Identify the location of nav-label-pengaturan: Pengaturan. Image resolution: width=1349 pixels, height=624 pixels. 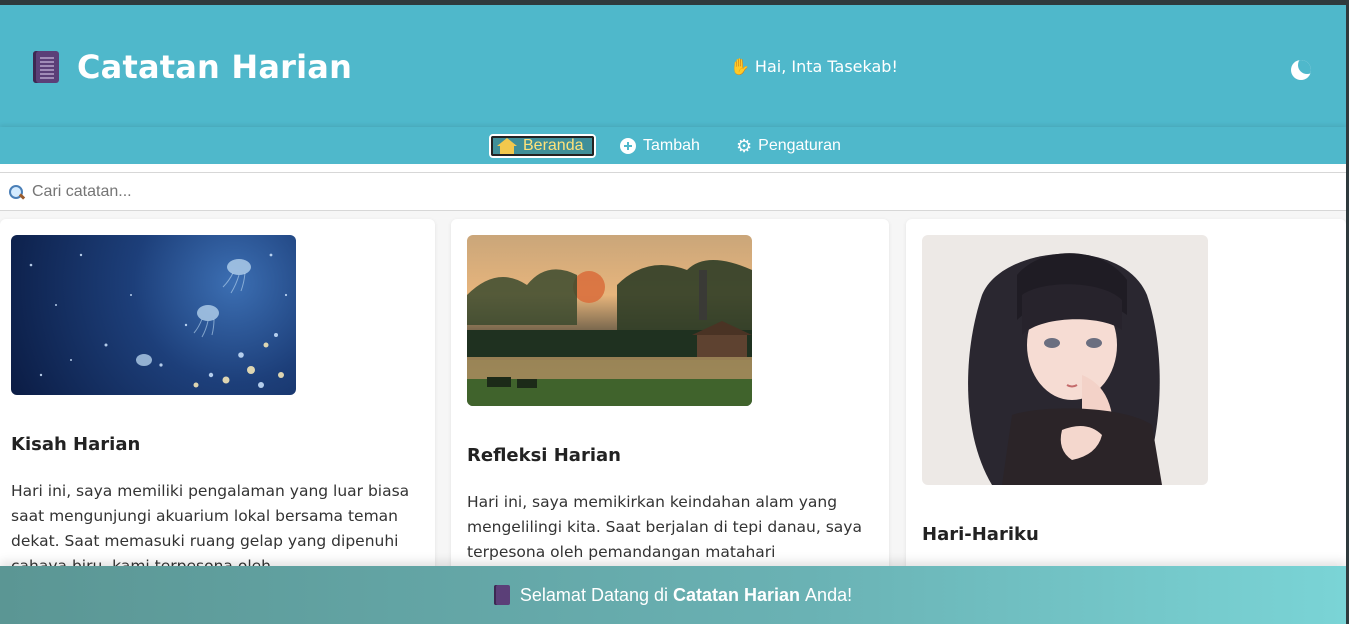
(799, 145).